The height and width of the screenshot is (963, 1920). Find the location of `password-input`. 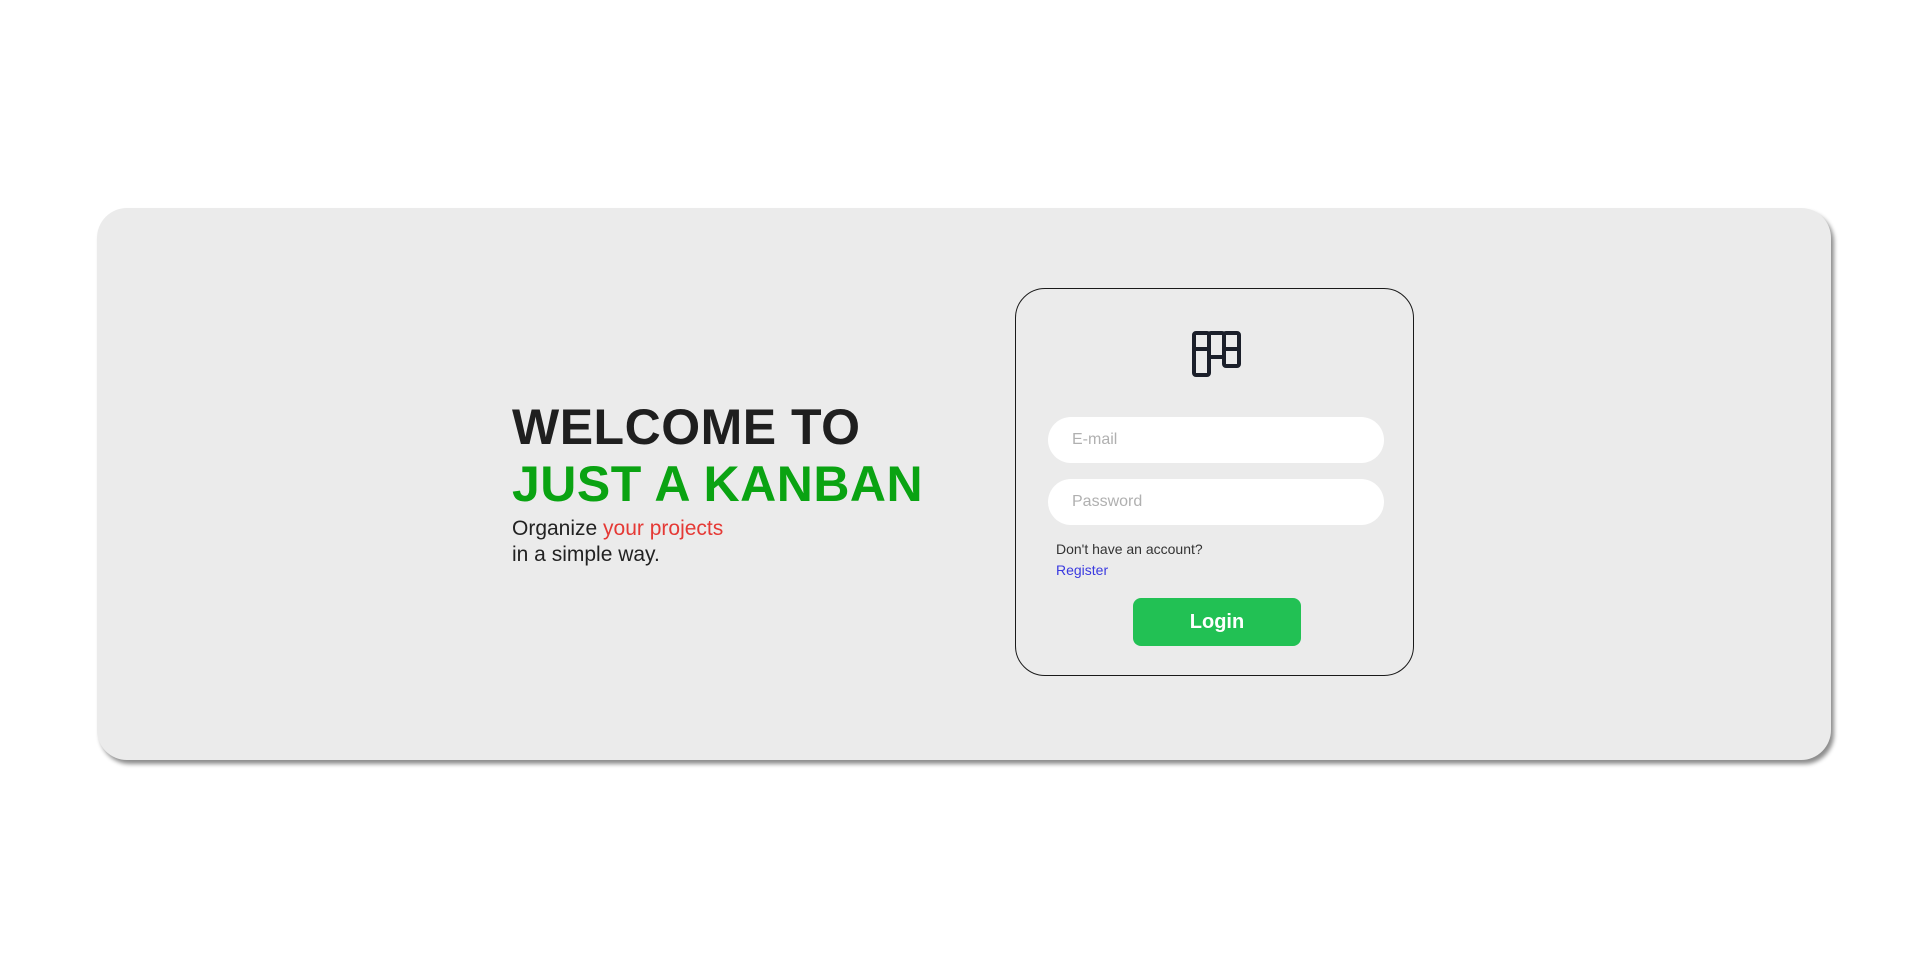

password-input is located at coordinates (1216, 502).